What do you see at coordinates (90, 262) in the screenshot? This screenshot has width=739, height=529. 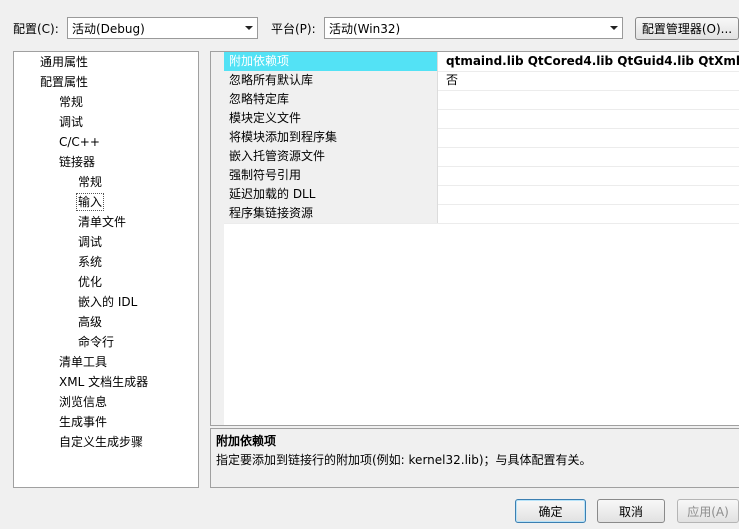 I see `tree-item: 系统` at bounding box center [90, 262].